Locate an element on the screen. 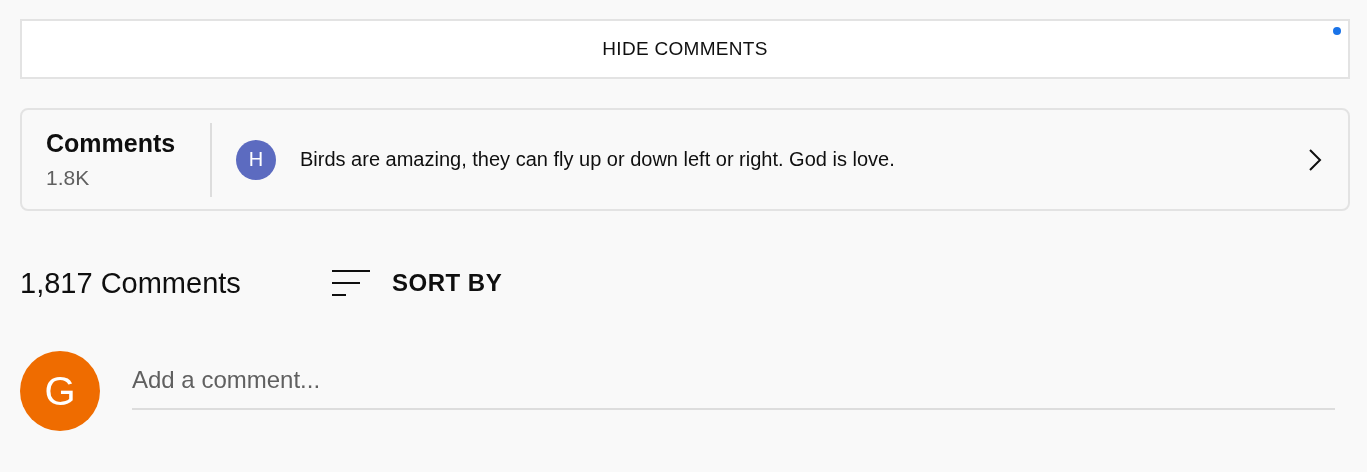  hide-comments-button: HIDE COMMENTS is located at coordinates (685, 49).